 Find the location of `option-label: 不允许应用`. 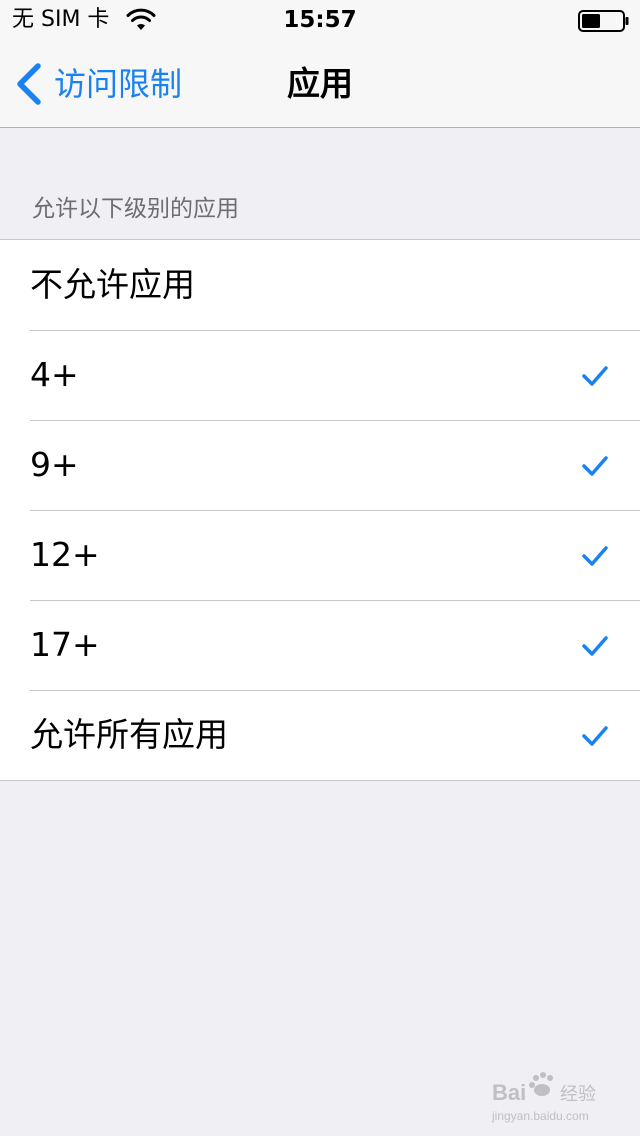

option-label: 不允许应用 is located at coordinates (112, 284).